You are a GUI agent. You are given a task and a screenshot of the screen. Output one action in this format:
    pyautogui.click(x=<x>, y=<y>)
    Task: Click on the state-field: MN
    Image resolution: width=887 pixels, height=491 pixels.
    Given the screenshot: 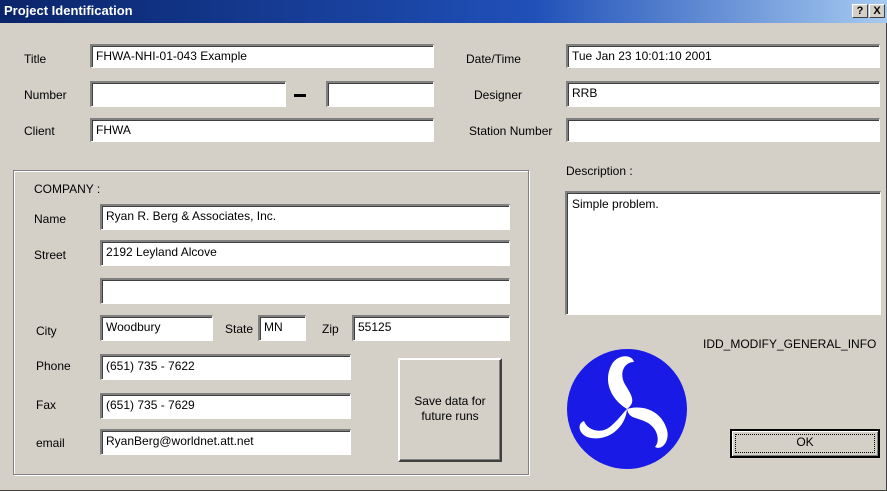 What is the action you would take?
    pyautogui.click(x=282, y=328)
    